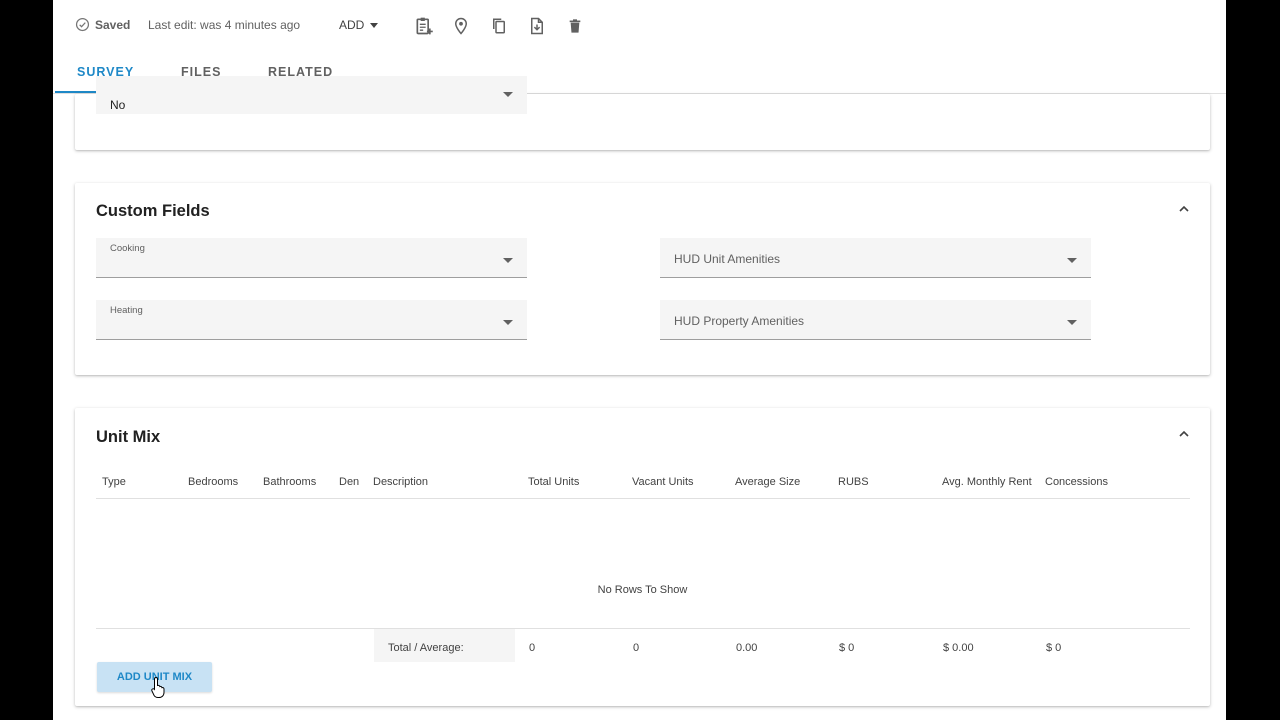 Image resolution: width=1280 pixels, height=720 pixels. I want to click on caret-down-icon, so click(374, 25).